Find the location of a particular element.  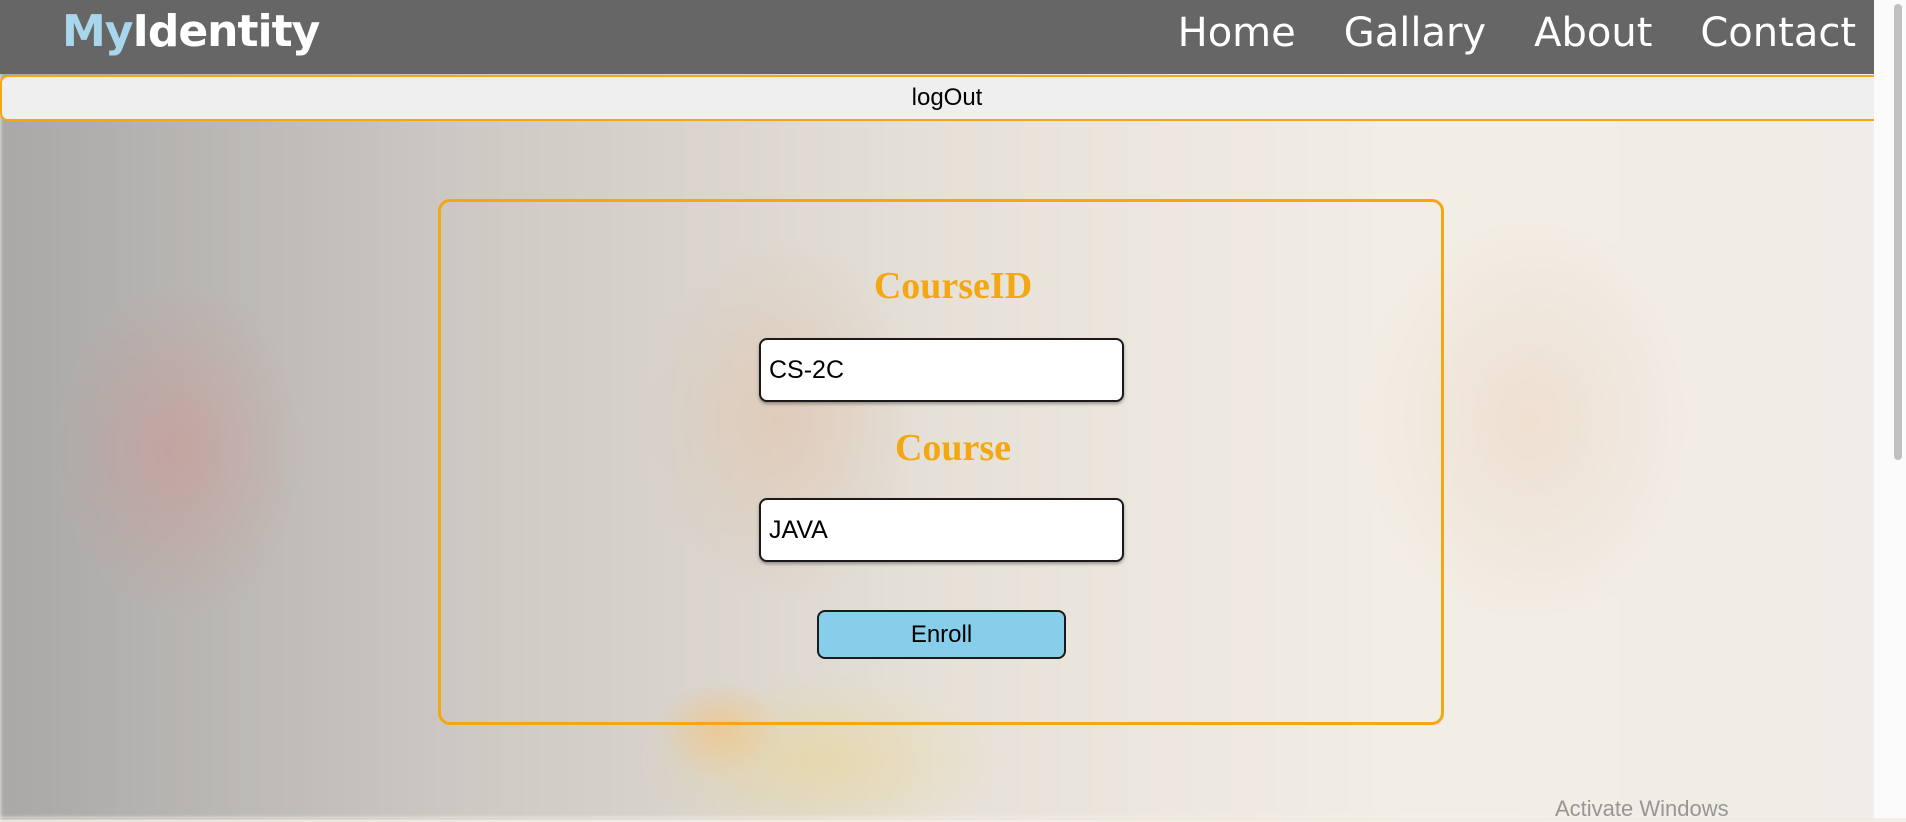

site-logo: MyIdentity is located at coordinates (191, 31).